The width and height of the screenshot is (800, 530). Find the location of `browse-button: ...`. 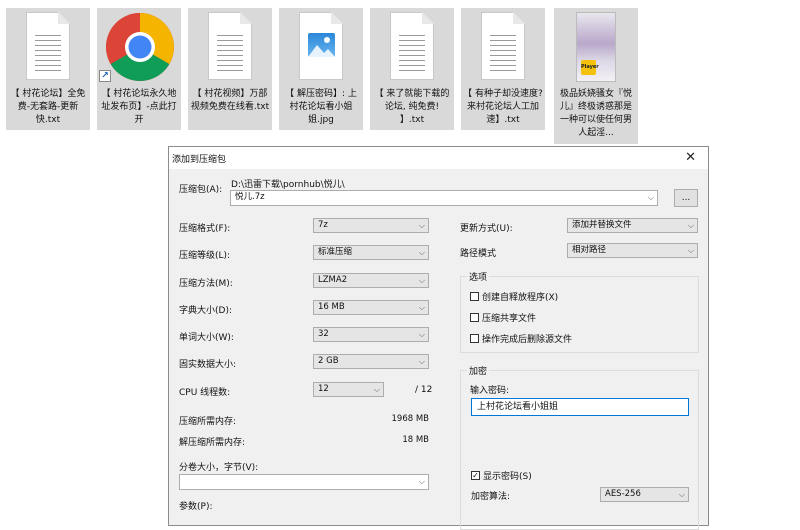

browse-button: ... is located at coordinates (686, 198).